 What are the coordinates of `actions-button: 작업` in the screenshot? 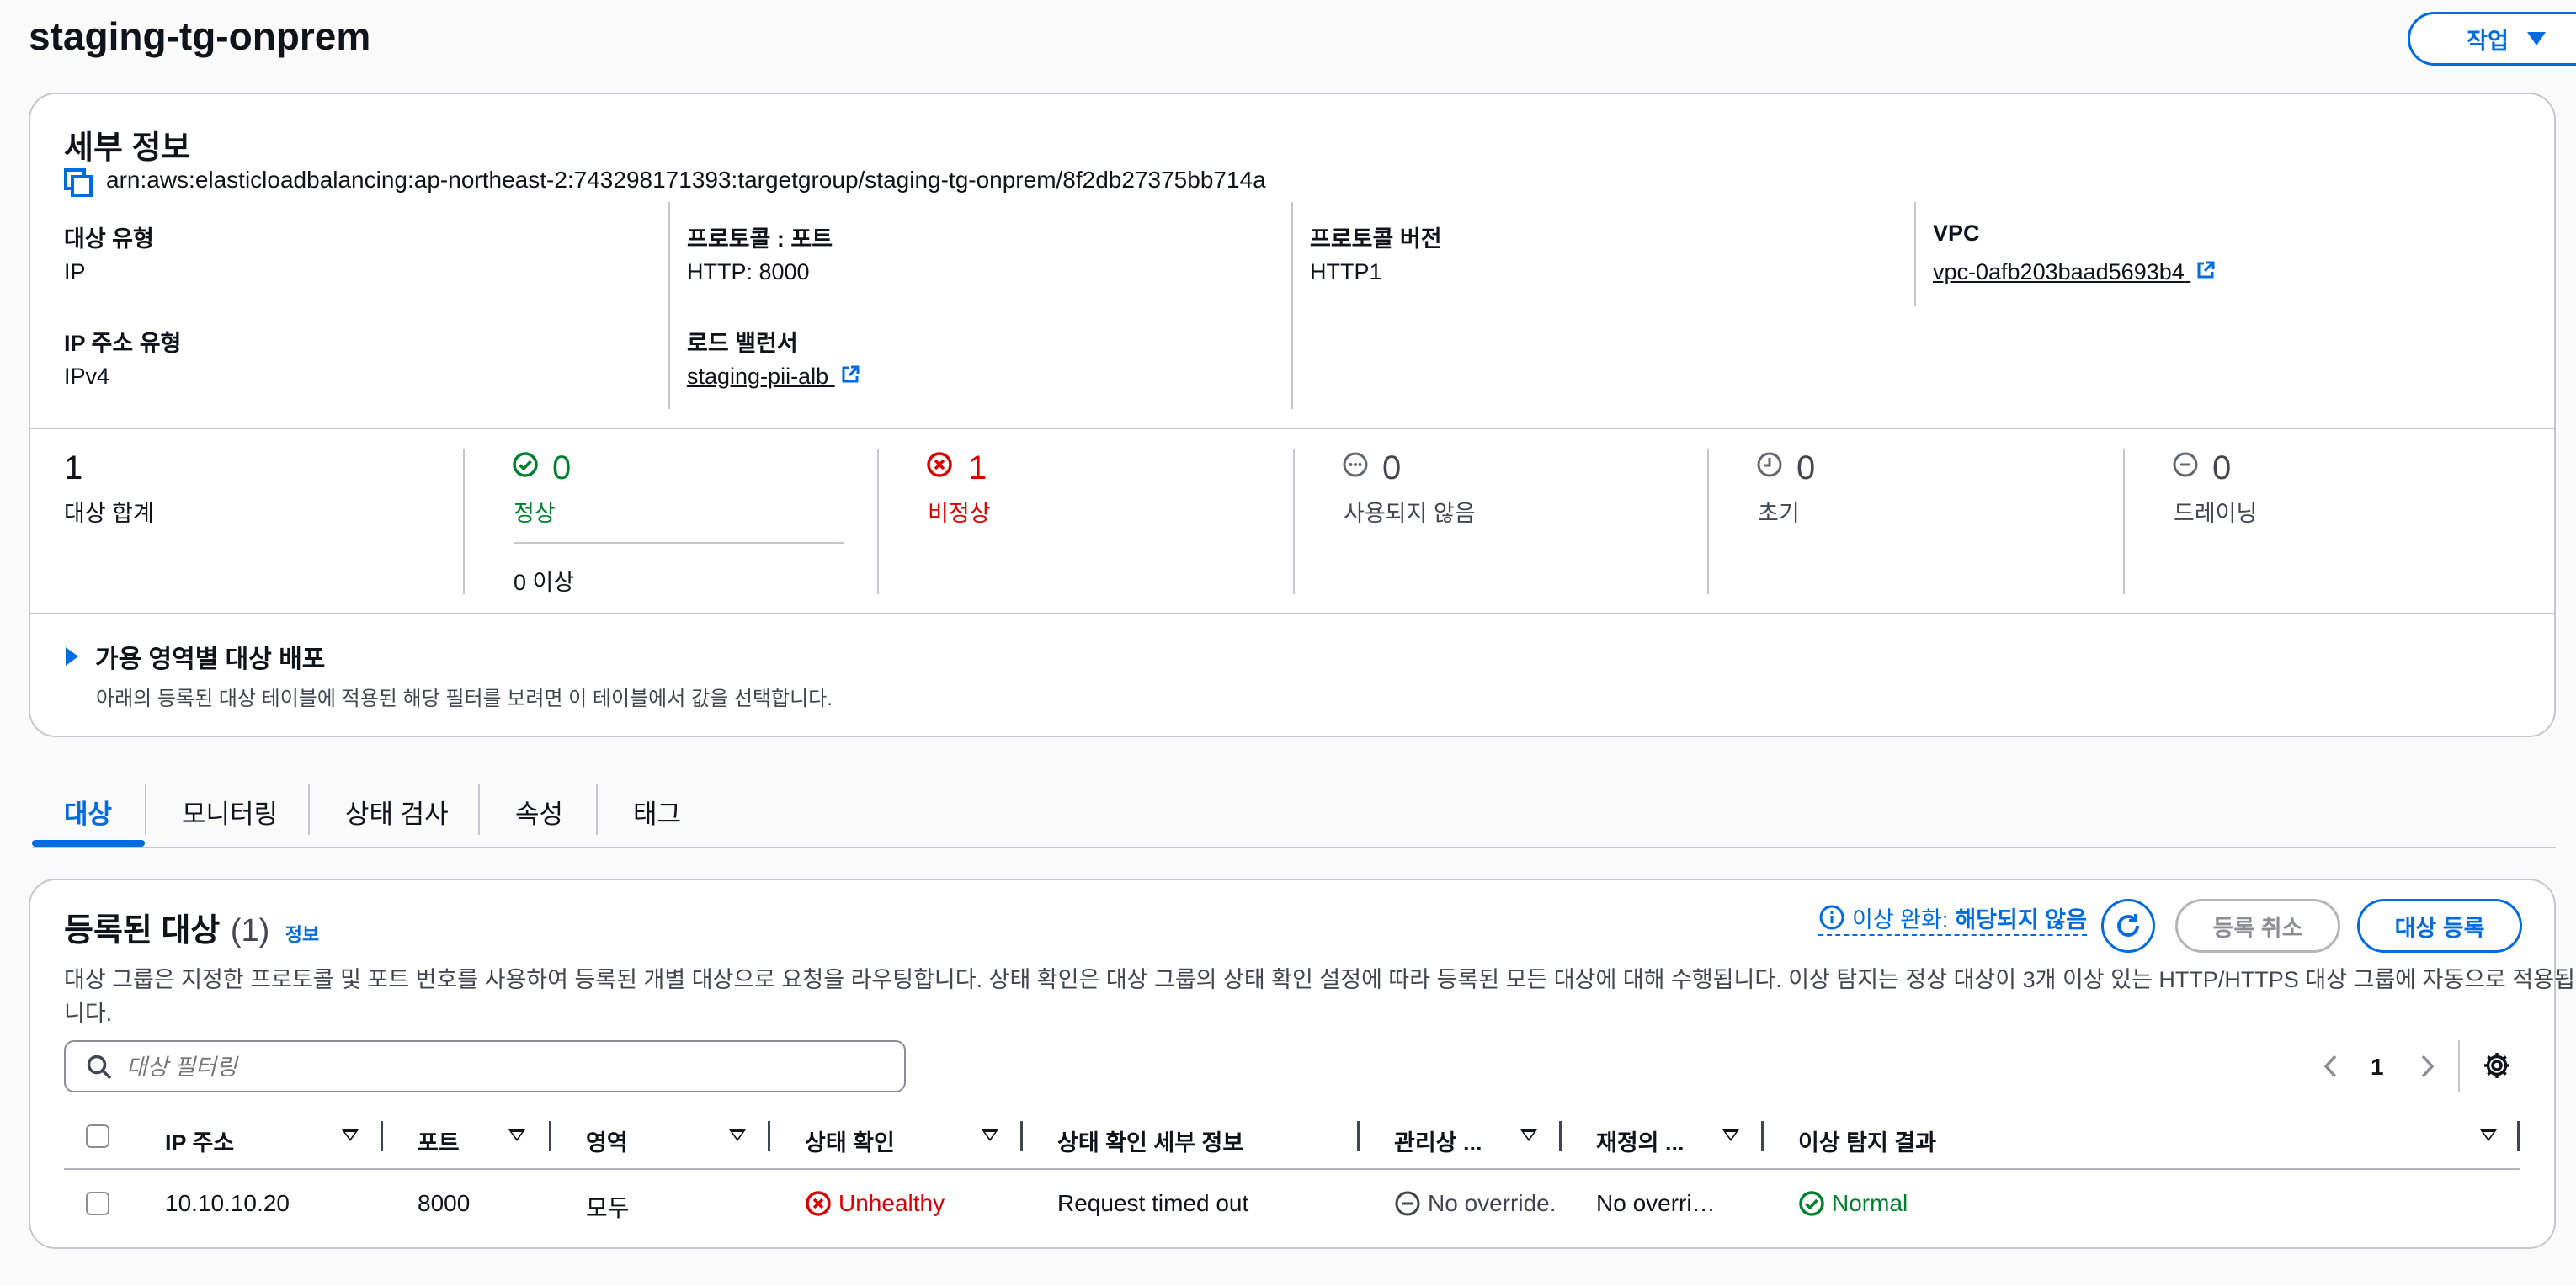 It's located at (2492, 39).